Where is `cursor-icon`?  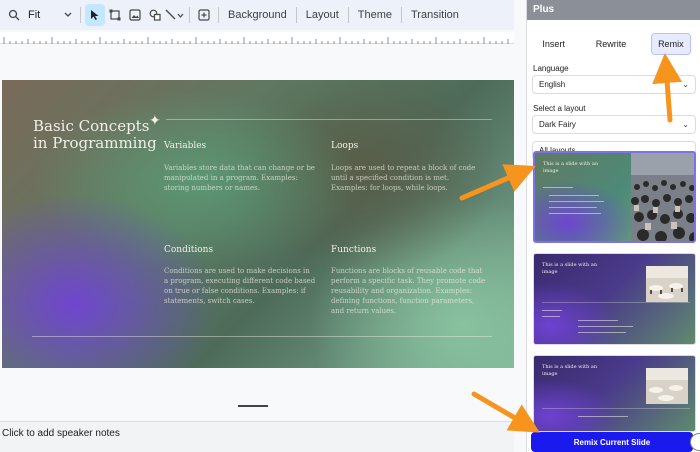 cursor-icon is located at coordinates (95, 15).